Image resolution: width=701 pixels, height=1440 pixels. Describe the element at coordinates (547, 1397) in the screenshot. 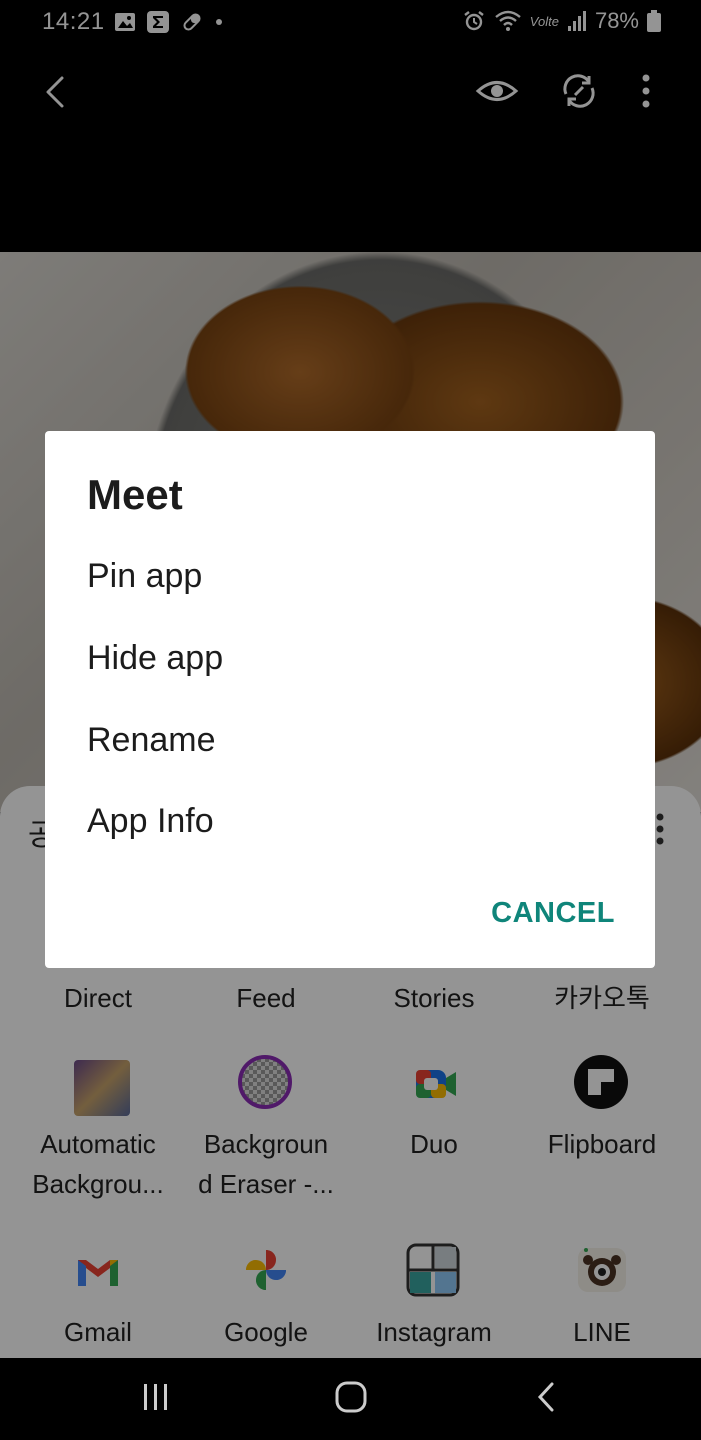

I see `nav-back-icon` at that location.